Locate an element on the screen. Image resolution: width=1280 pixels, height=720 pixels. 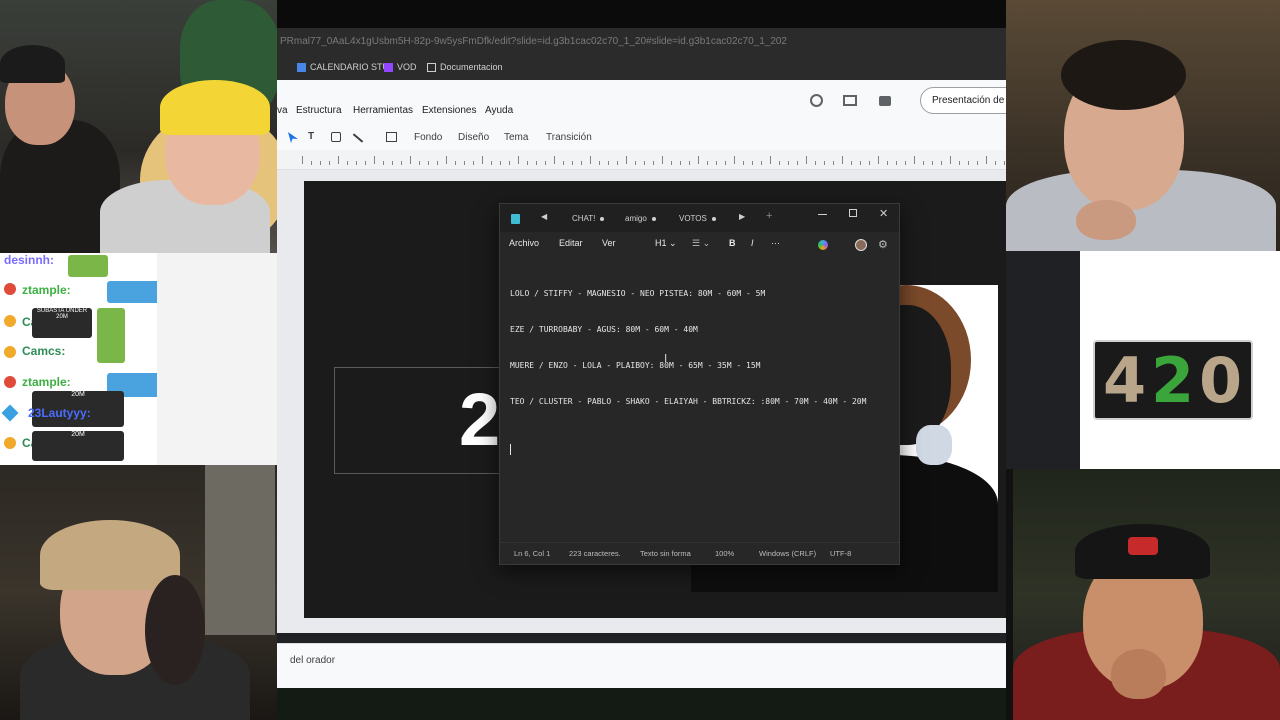
minimize-icon is located at coordinates (822, 214).